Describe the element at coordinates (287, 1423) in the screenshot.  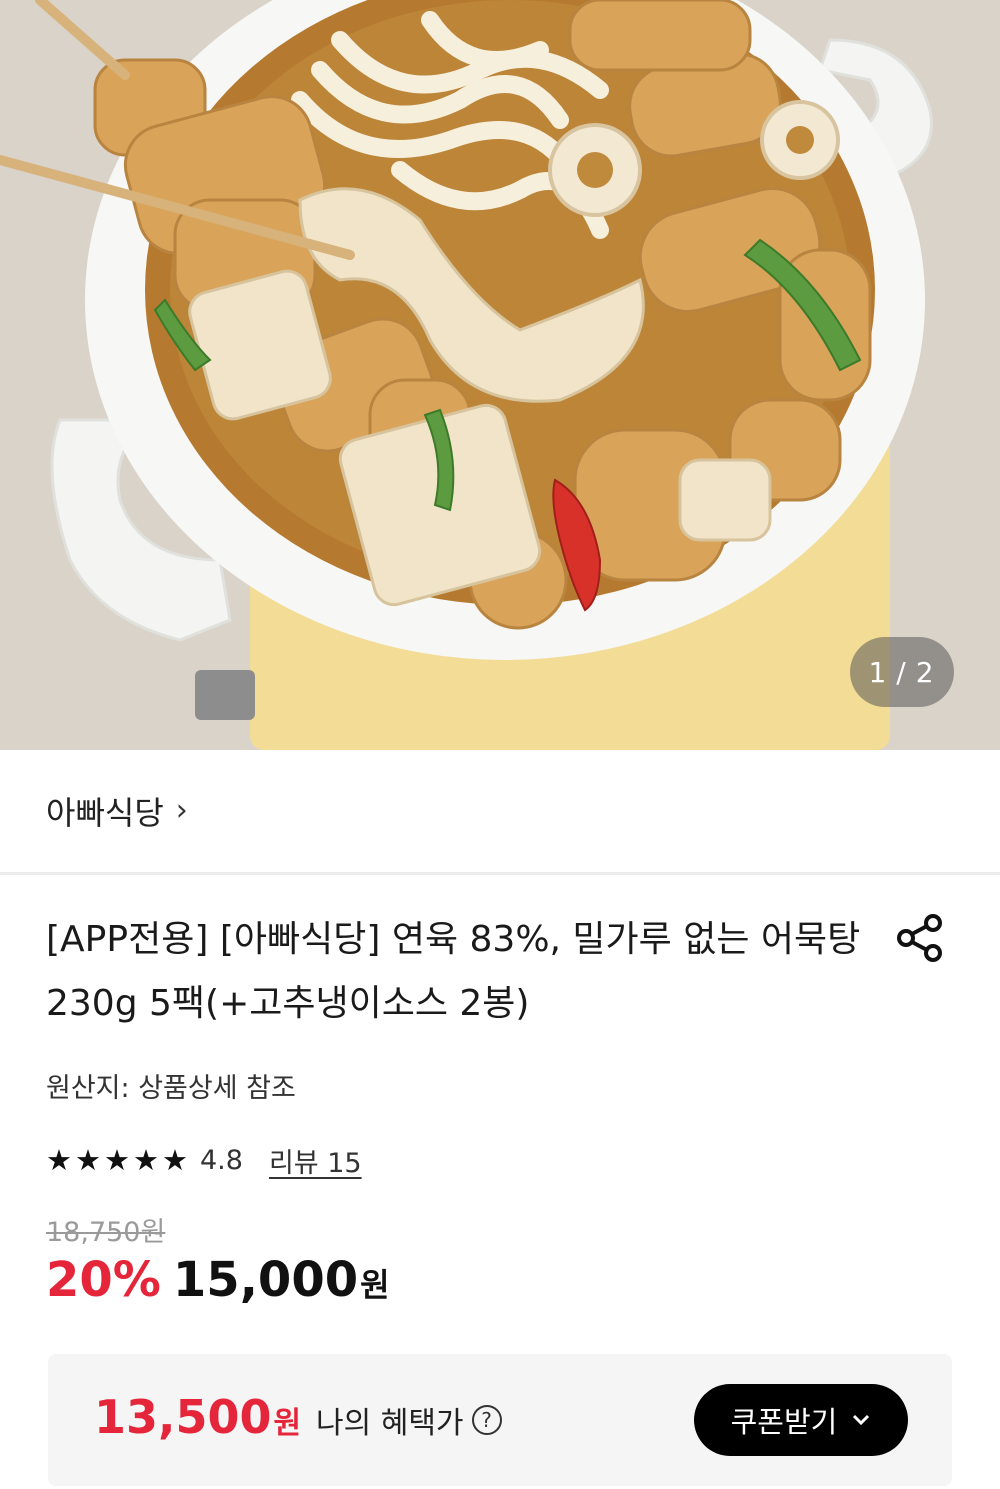
I see `benefit-currency: 원` at that location.